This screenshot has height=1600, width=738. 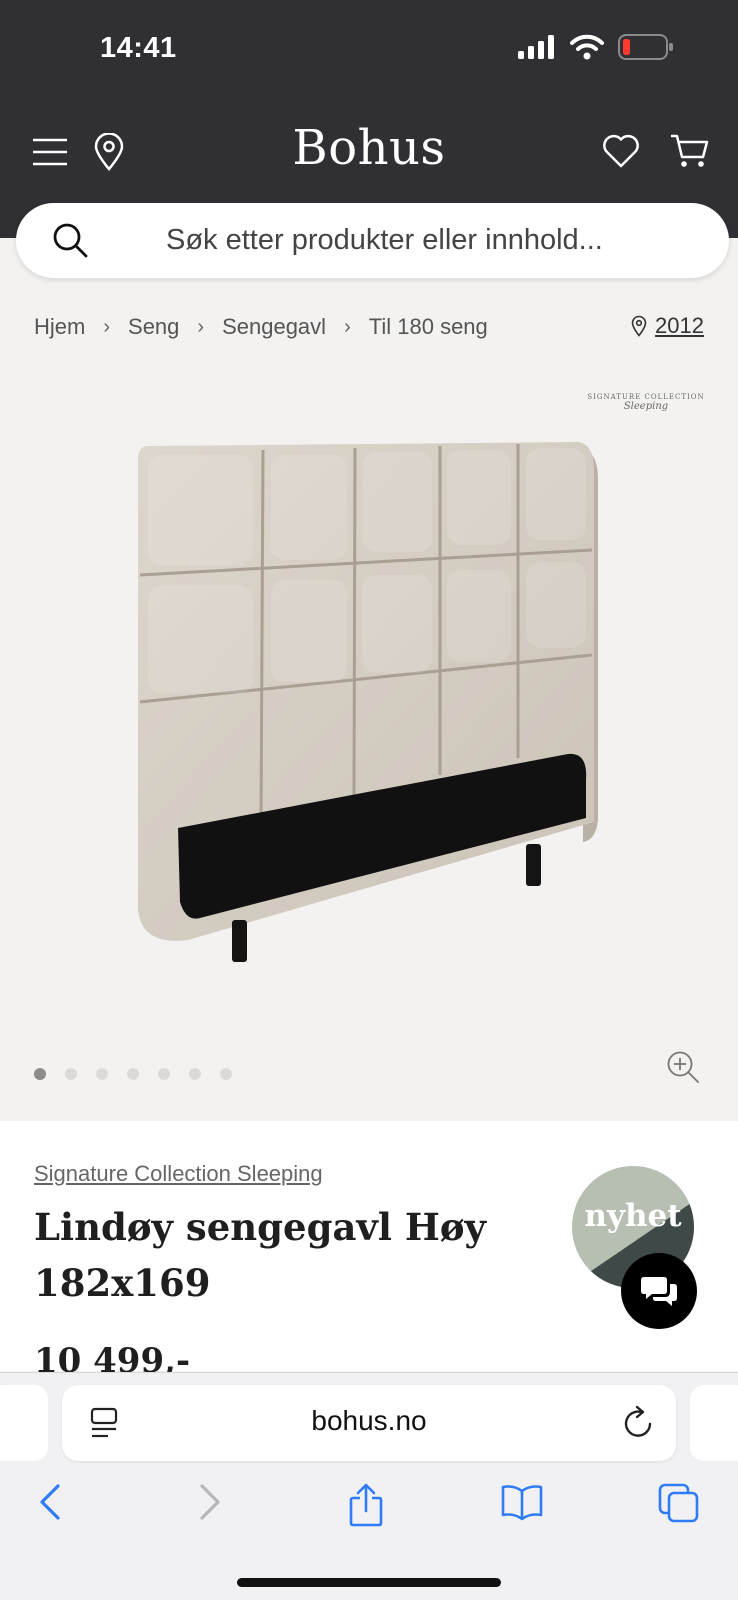 I want to click on badge-text: nyhet, so click(x=633, y=1216).